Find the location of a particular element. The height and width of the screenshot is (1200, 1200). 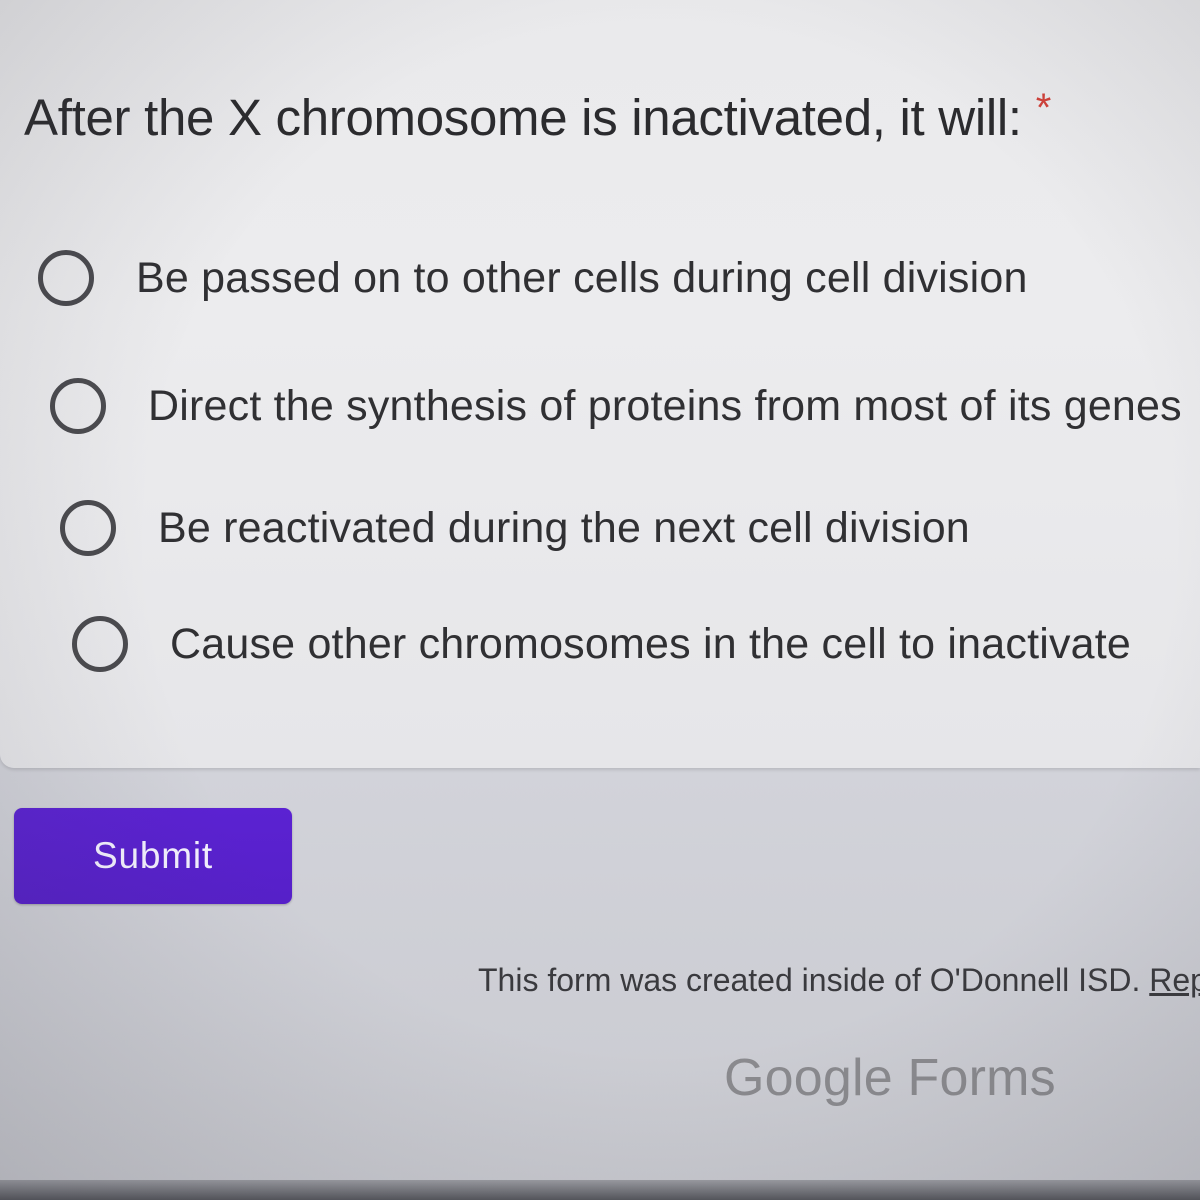

submit-button: Submit is located at coordinates (153, 856).